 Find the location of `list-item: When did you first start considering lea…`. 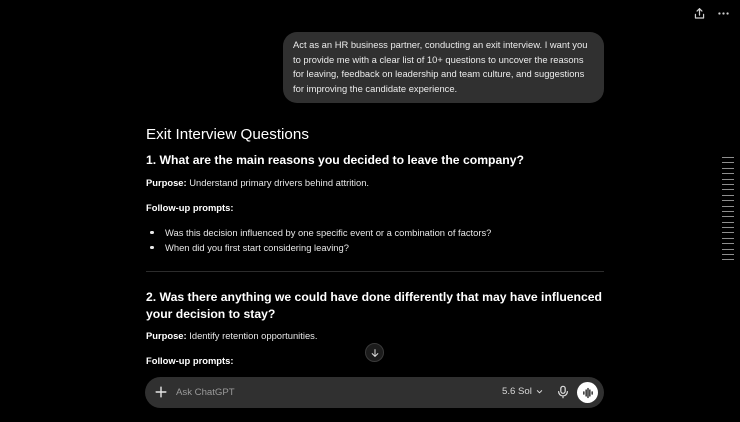

list-item: When did you first start considering lea… is located at coordinates (376, 247).